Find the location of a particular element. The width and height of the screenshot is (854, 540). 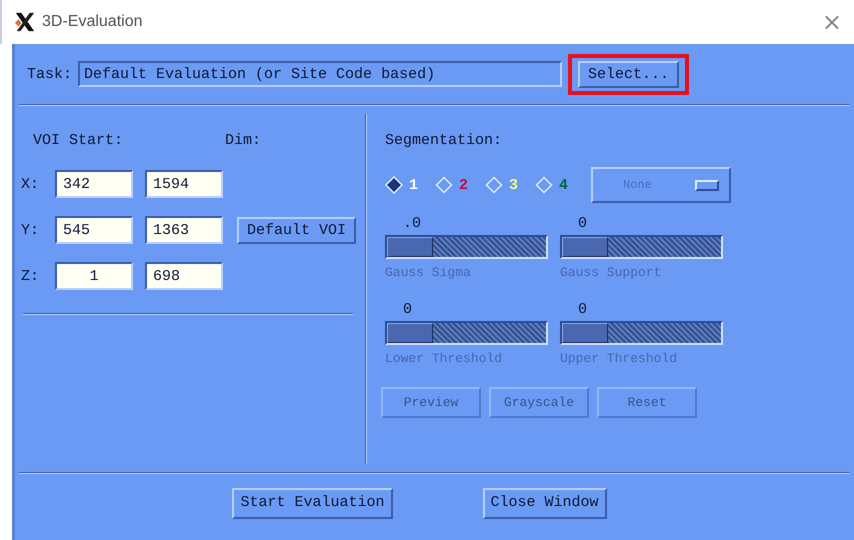

task-label: Task: is located at coordinates (49, 74).